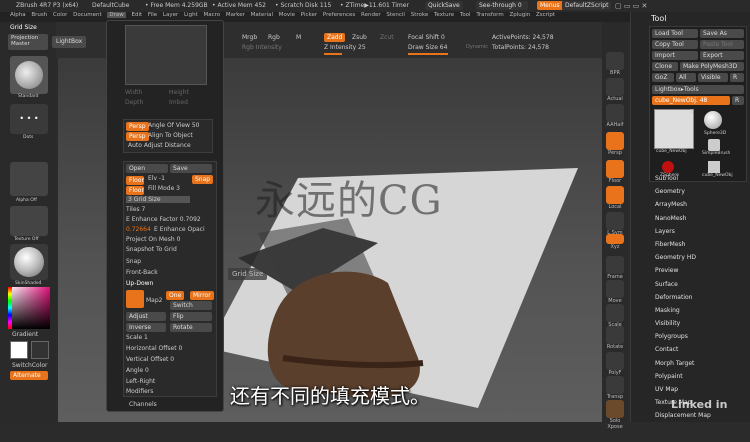  I want to click on lightbox-tools-button: Lightbox▸Tools, so click(698, 89).